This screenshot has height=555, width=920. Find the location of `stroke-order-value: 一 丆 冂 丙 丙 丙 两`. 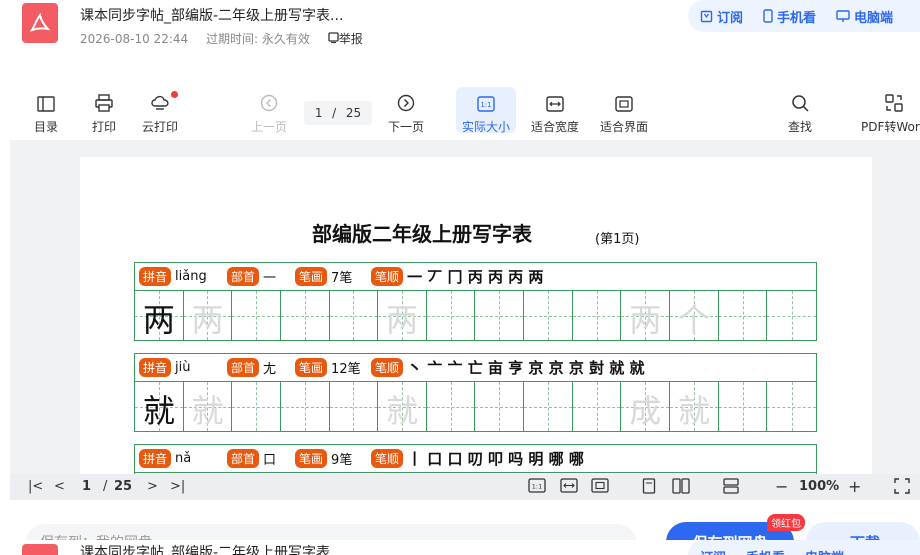

stroke-order-value: 一 丆 冂 丙 丙 丙 两 is located at coordinates (475, 277).